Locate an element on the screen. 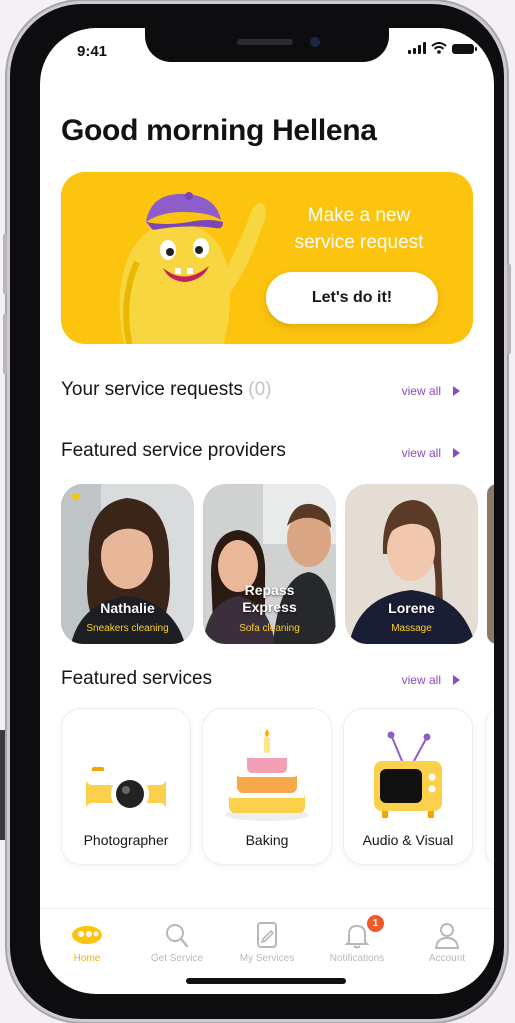  speaker is located at coordinates (265, 42).